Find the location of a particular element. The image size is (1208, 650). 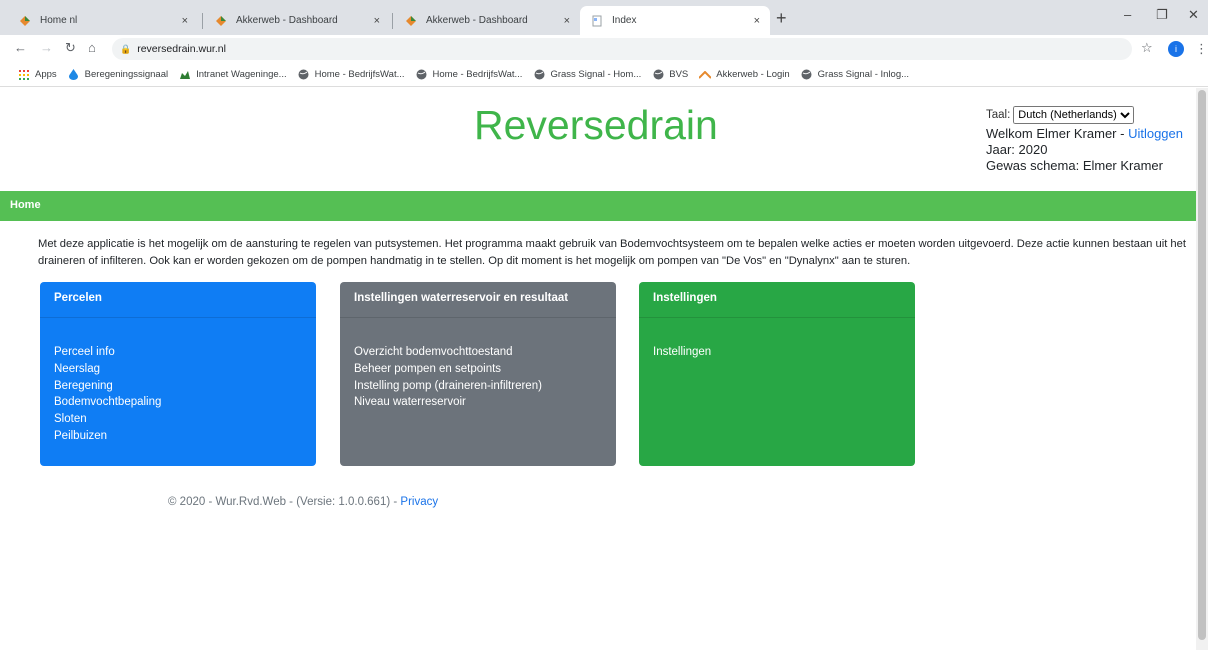

home-icon: ⌂ is located at coordinates (92, 47).